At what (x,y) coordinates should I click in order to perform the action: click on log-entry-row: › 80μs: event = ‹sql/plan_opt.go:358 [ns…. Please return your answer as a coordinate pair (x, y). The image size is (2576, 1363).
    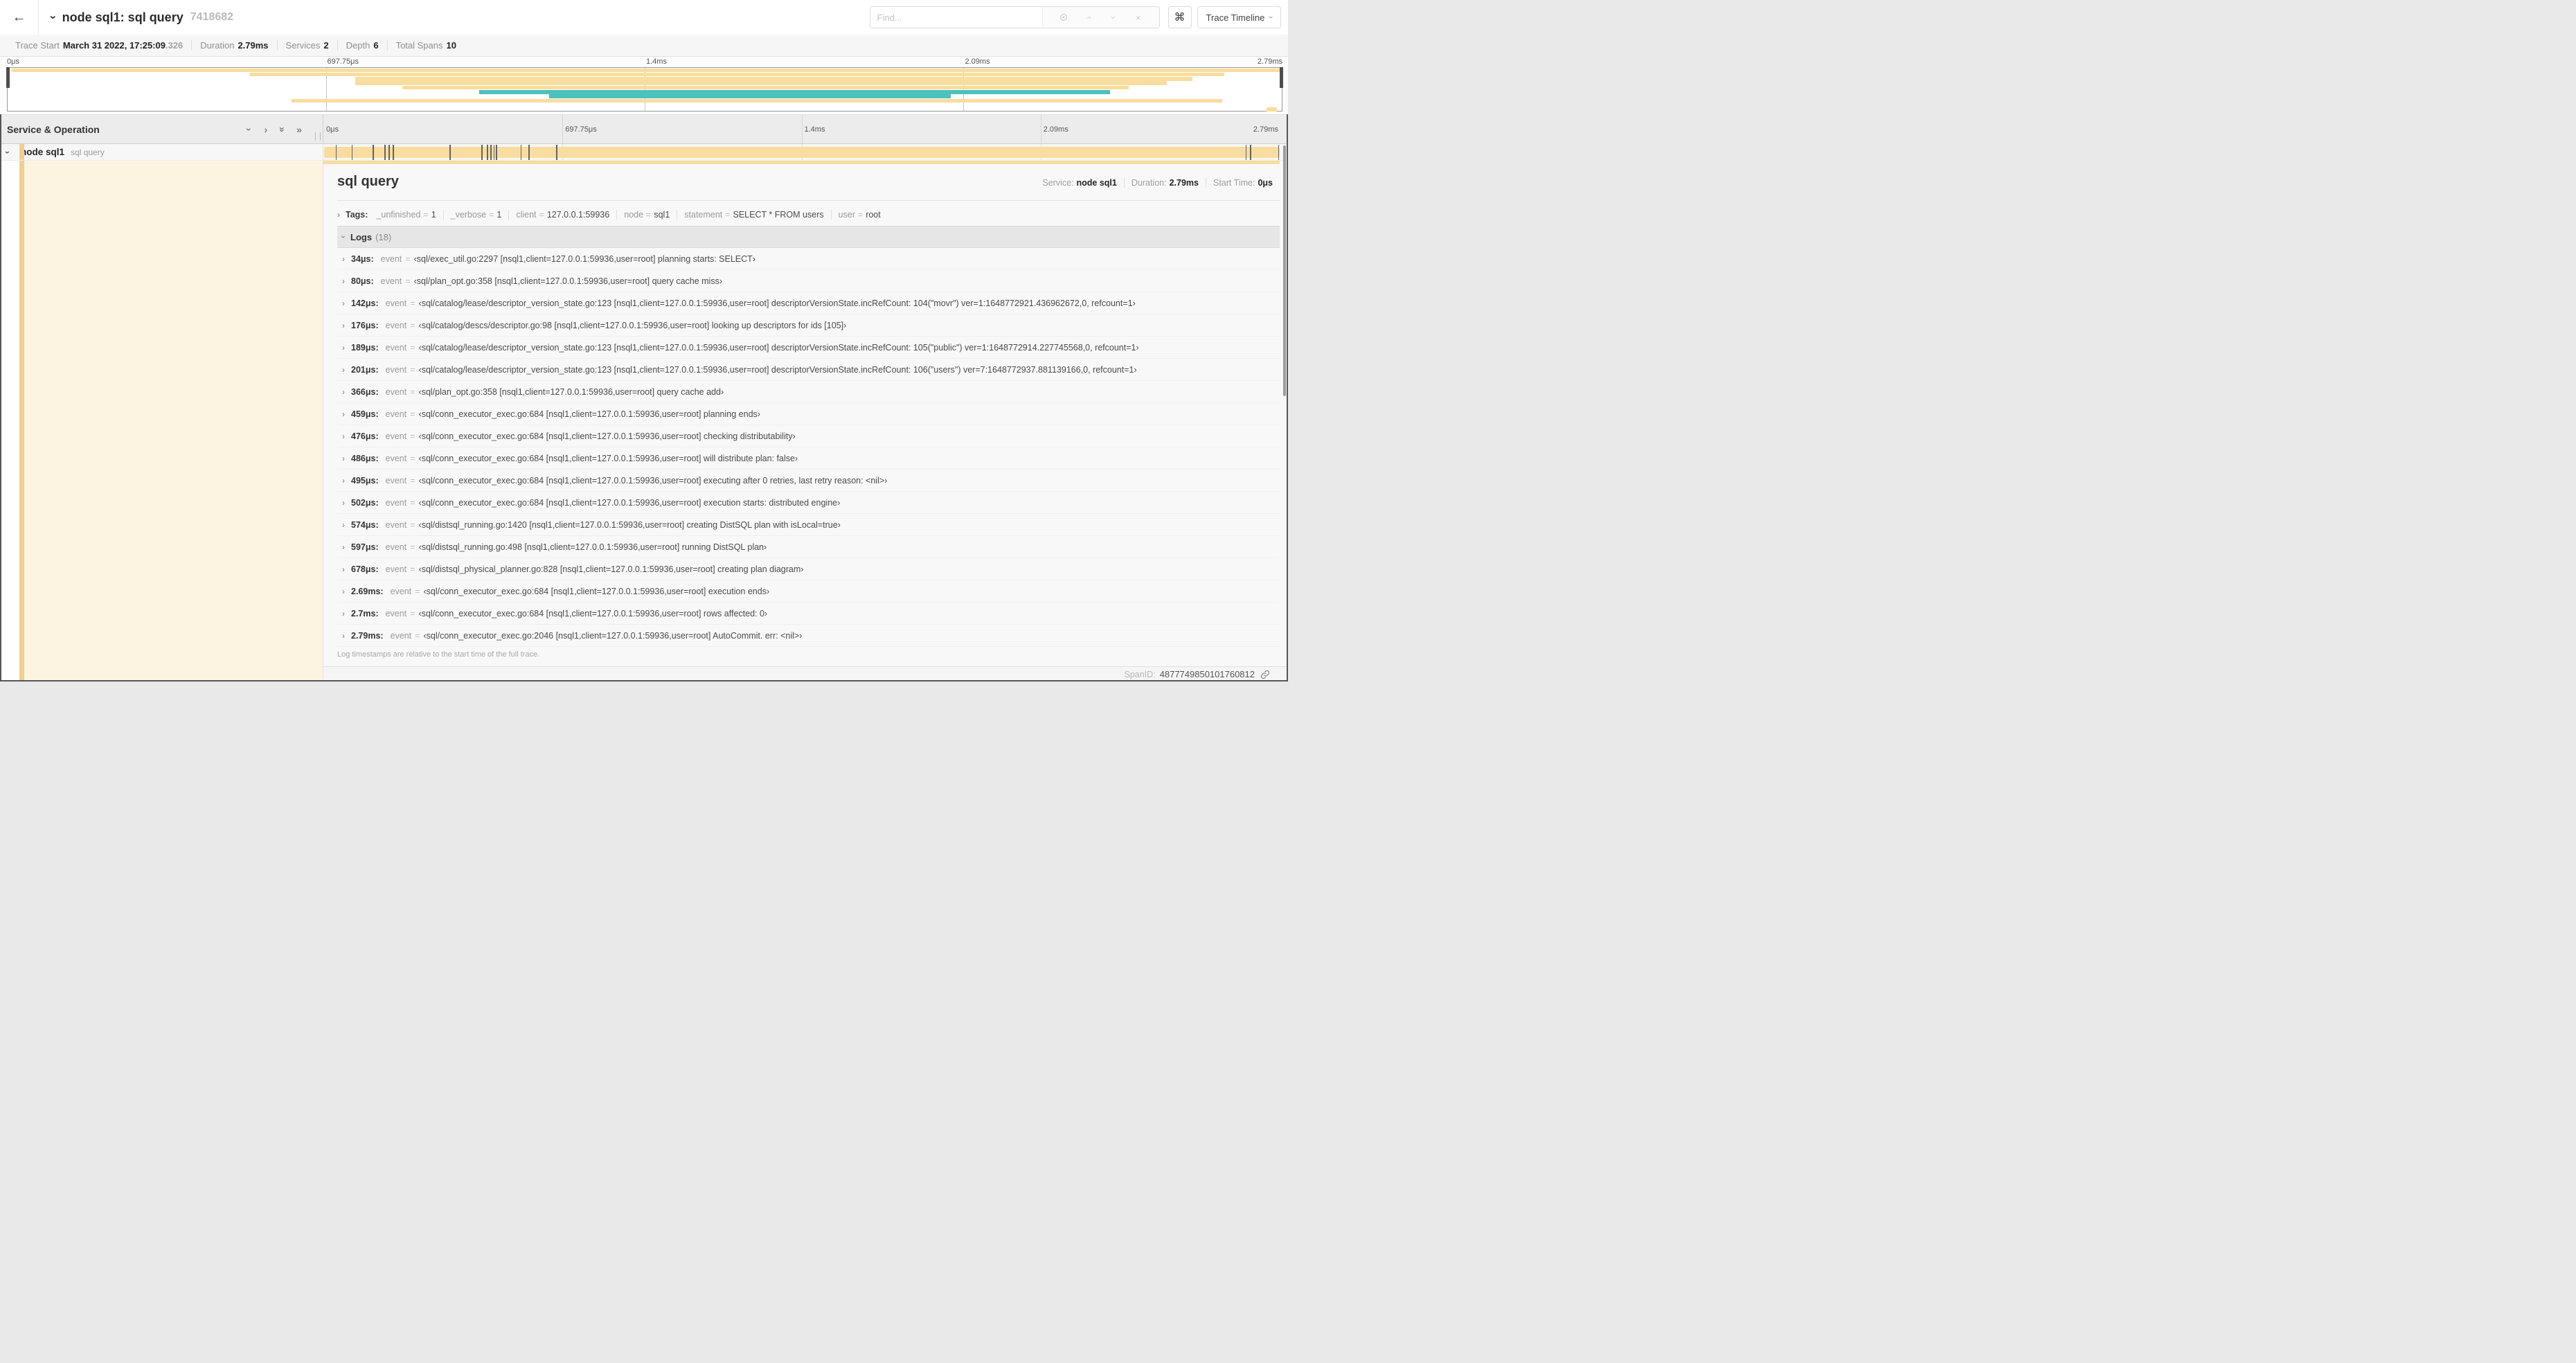
    Looking at the image, I should click on (809, 281).